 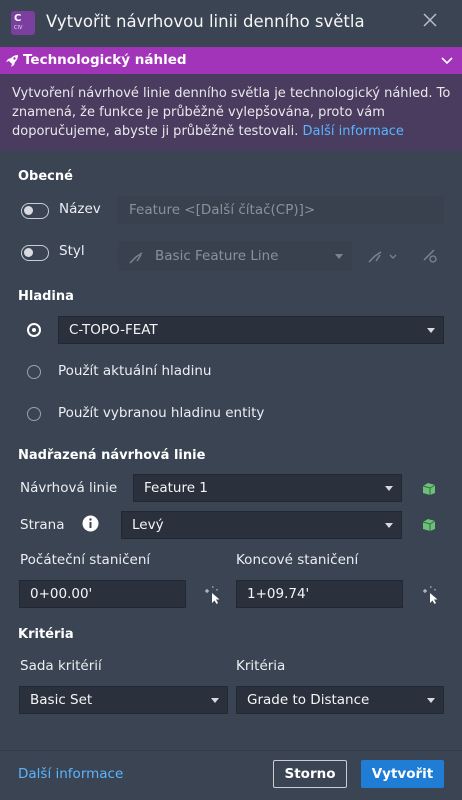 I want to click on layer-option-current-label: Použít aktuální hladinu, so click(x=135, y=371).